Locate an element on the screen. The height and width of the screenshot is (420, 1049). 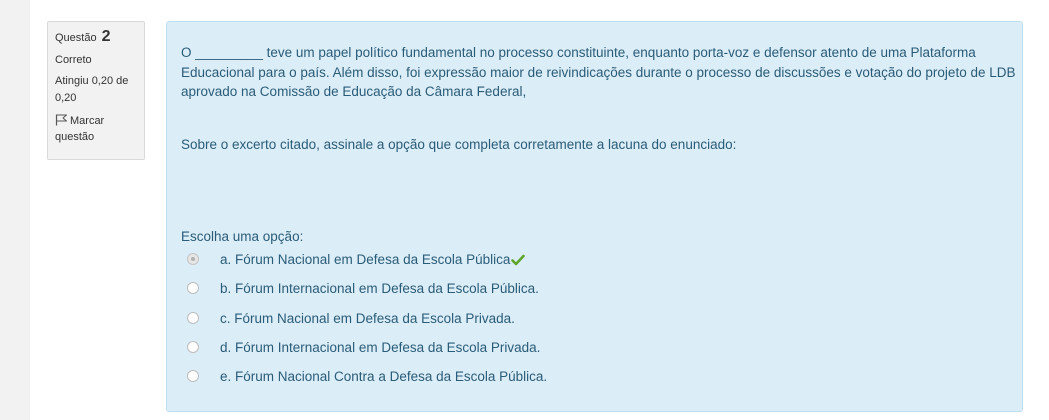
question-title: Questão 2 is located at coordinates (96, 37).